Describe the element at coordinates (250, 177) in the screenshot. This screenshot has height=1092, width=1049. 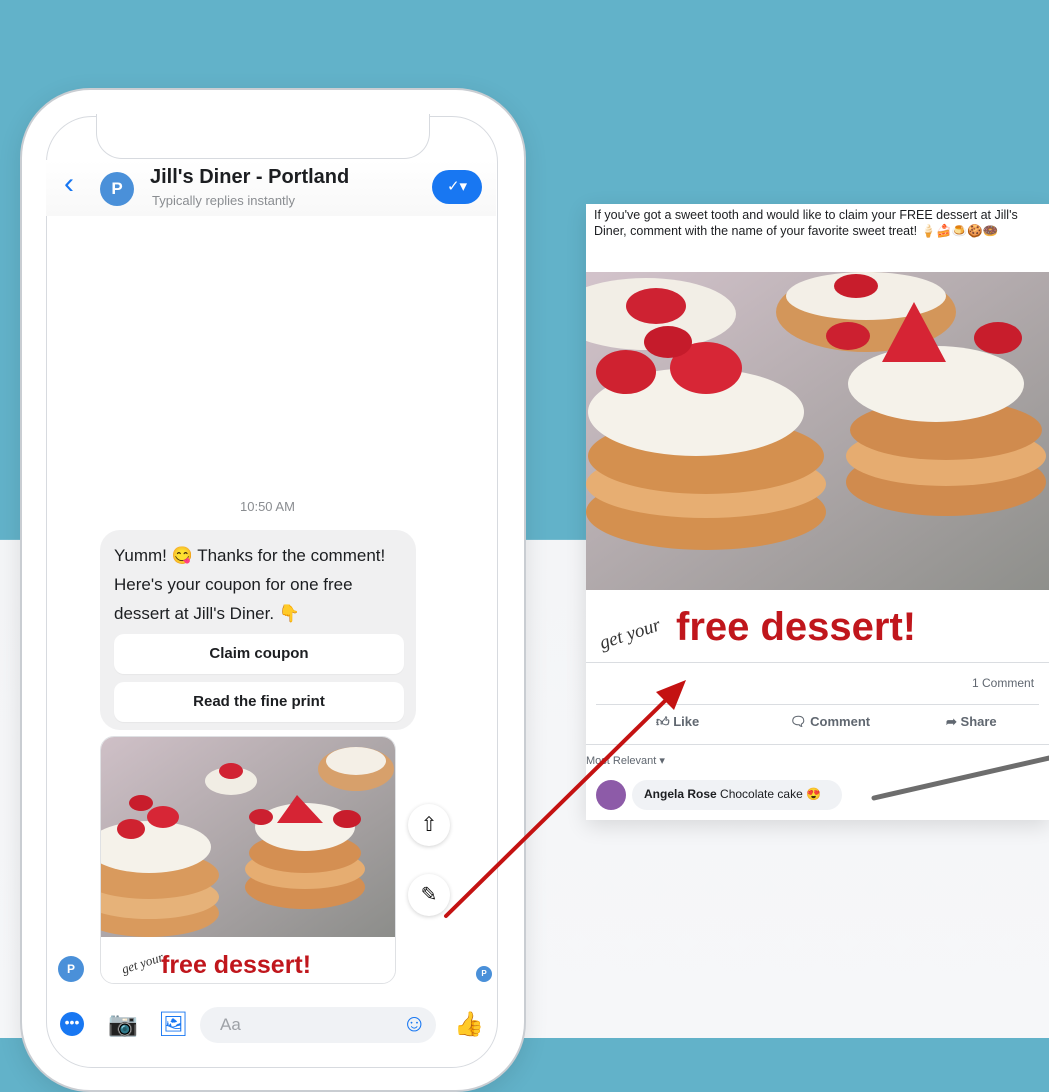
I see `page-name: Jill's Diner - Portland` at that location.